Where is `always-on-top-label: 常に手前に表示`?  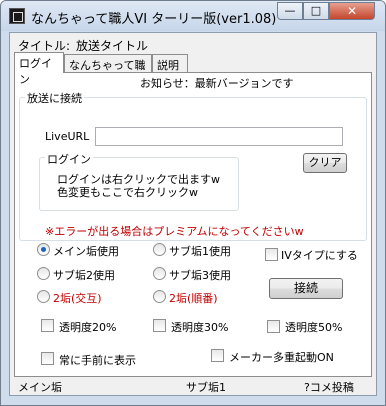
always-on-top-label: 常に手前に表示 is located at coordinates (97, 360).